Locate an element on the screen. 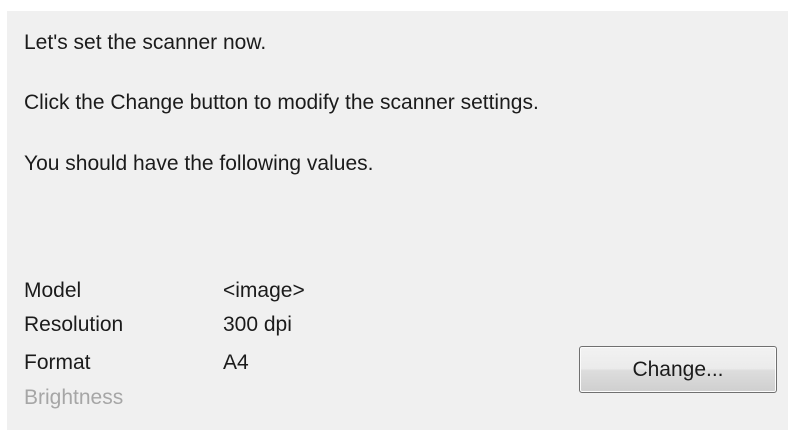 The height and width of the screenshot is (437, 795). brightness-label: Brightness is located at coordinates (74, 397).